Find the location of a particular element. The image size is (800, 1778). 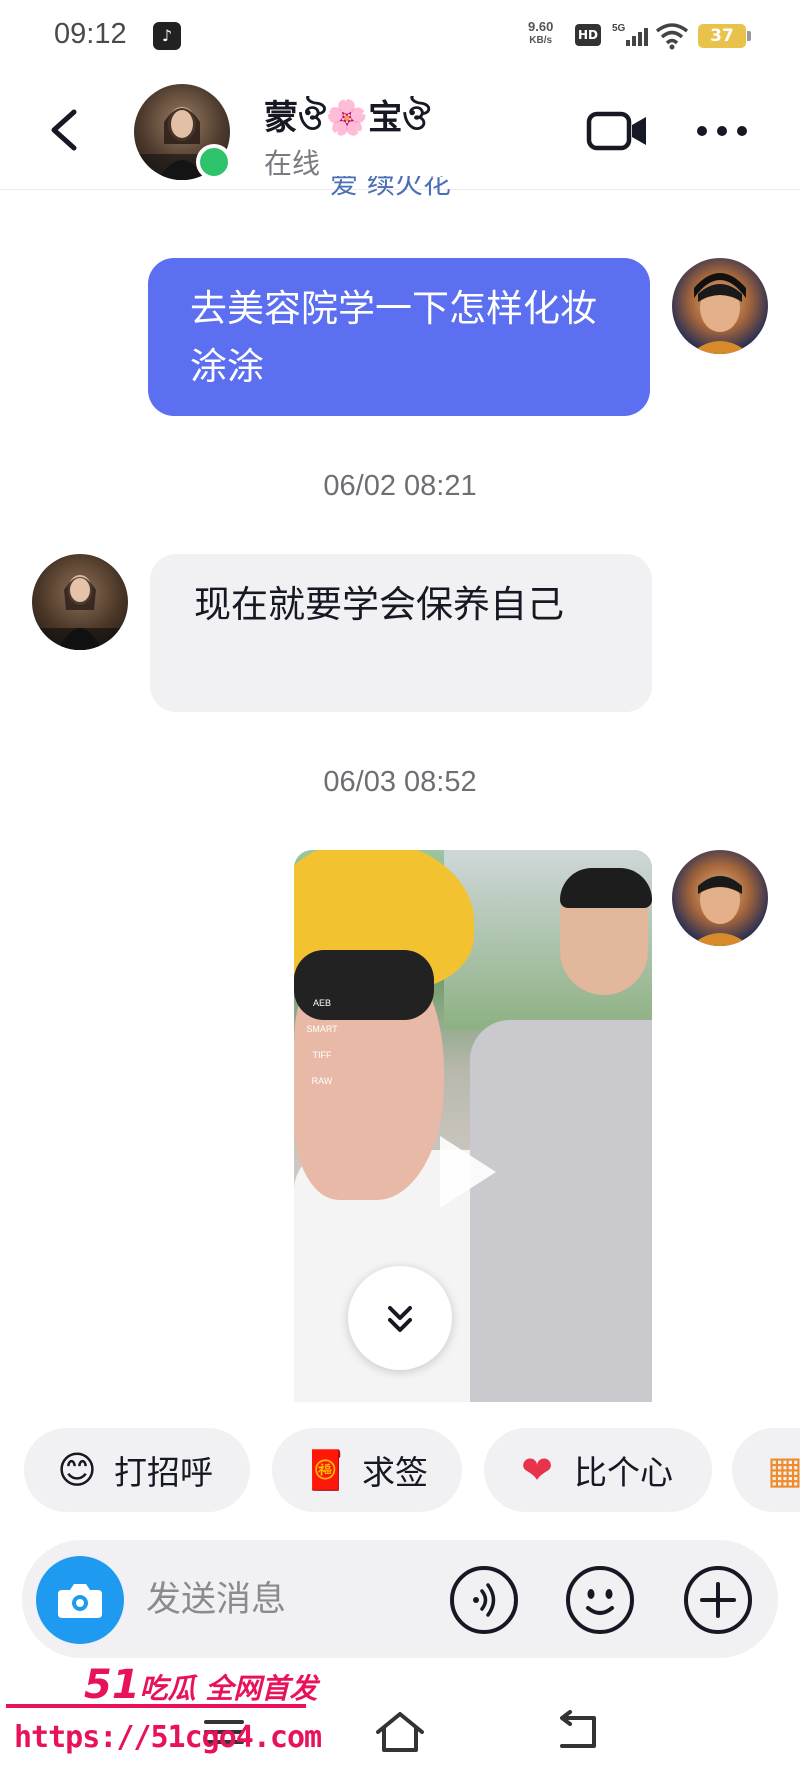

timestamp: 06/03 08:52 is located at coordinates (400, 782).